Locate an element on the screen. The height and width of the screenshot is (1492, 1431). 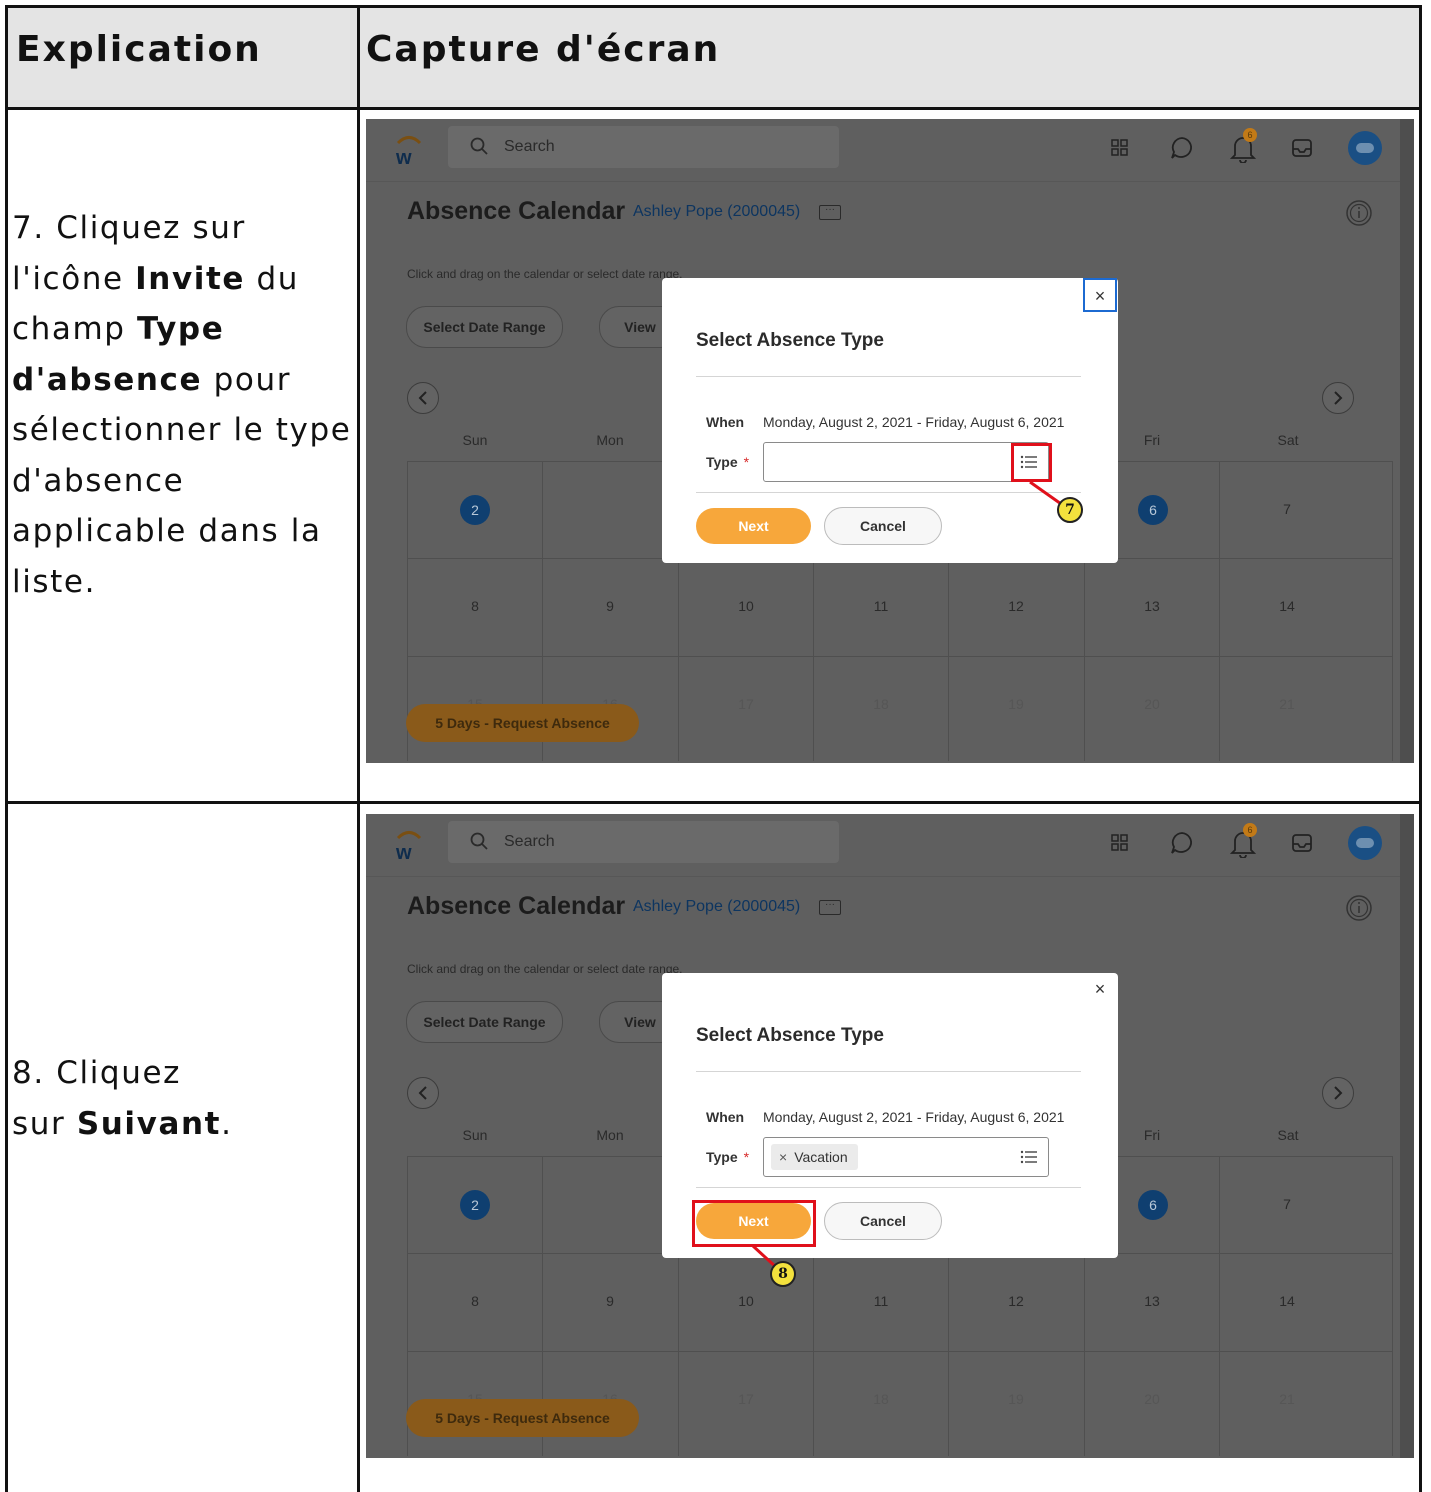
prompt-list-icon is located at coordinates (1029, 1157).